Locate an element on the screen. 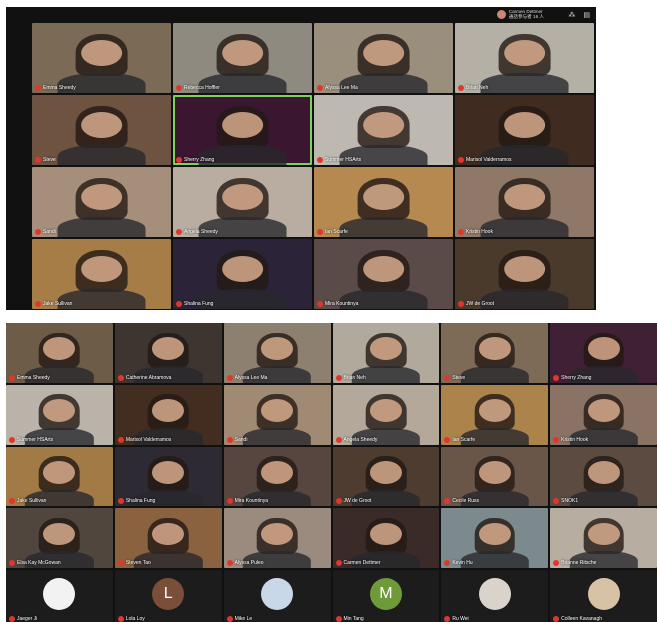  participants-icon: ⁂ is located at coordinates (571, 15).